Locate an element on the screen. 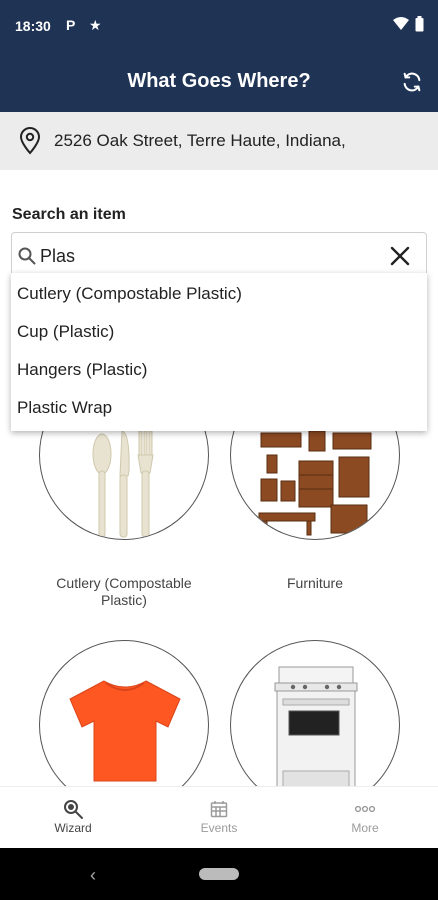  location-pin-icon is located at coordinates (30, 141).